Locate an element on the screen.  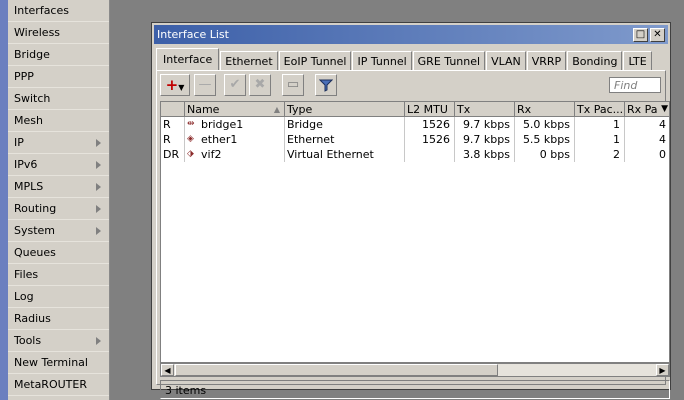
filter-icon is located at coordinates (326, 85).